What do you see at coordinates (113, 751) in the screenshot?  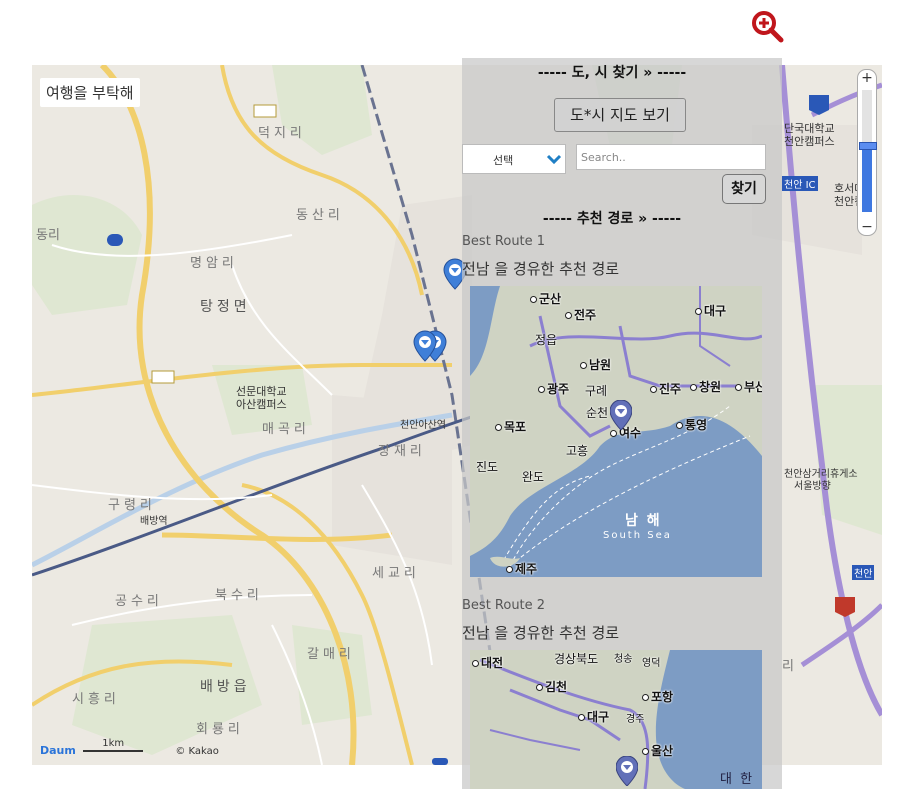 I see `scale-line` at bounding box center [113, 751].